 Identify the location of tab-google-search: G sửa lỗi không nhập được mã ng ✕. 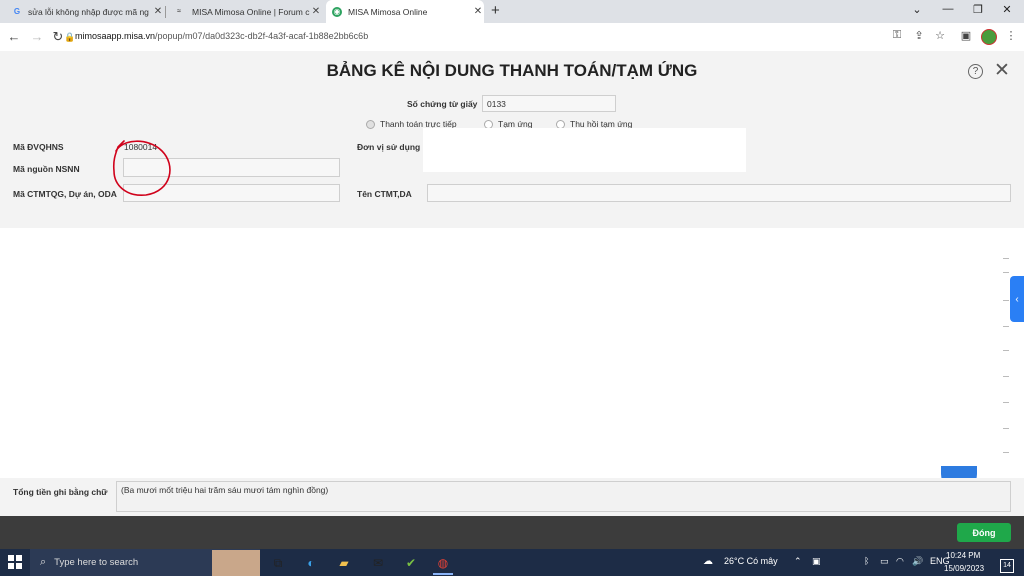
(85, 11).